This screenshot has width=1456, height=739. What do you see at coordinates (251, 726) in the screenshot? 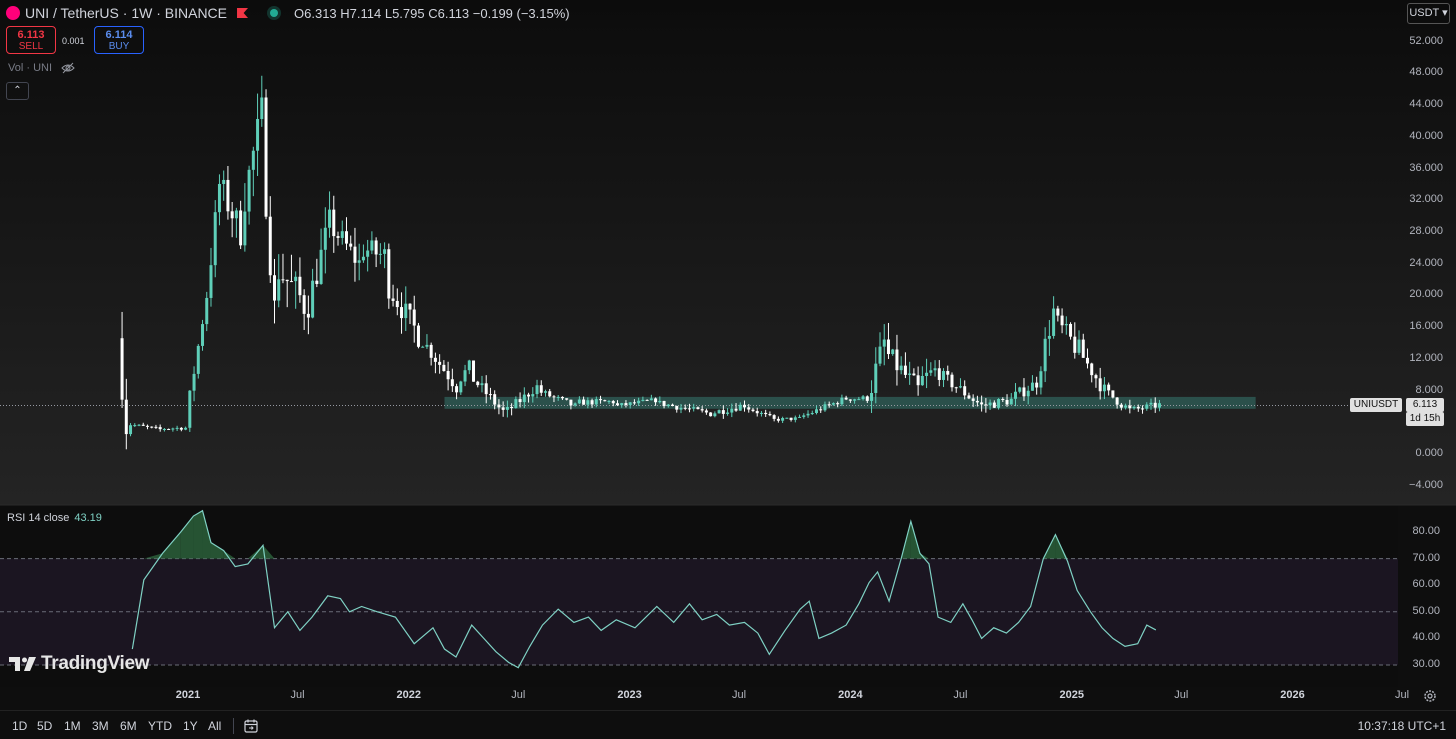
I see `calendar-range-icon` at bounding box center [251, 726].